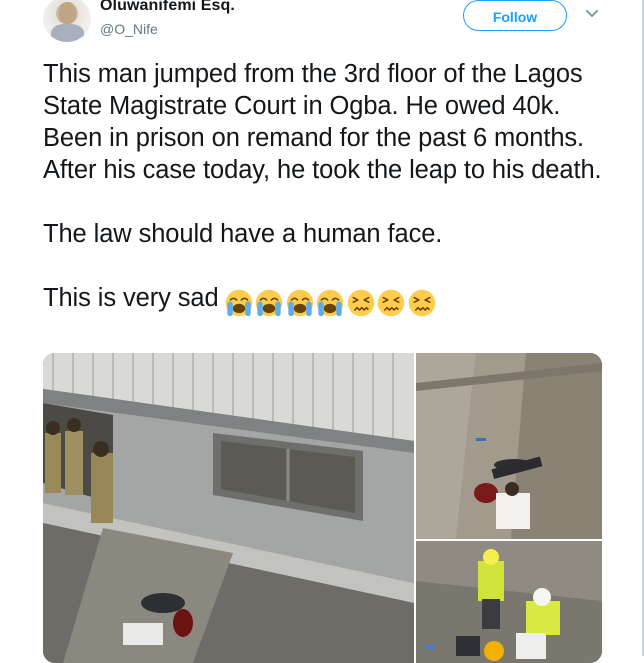 The image size is (644, 663). What do you see at coordinates (67, 21) in the screenshot?
I see `avatar` at bounding box center [67, 21].